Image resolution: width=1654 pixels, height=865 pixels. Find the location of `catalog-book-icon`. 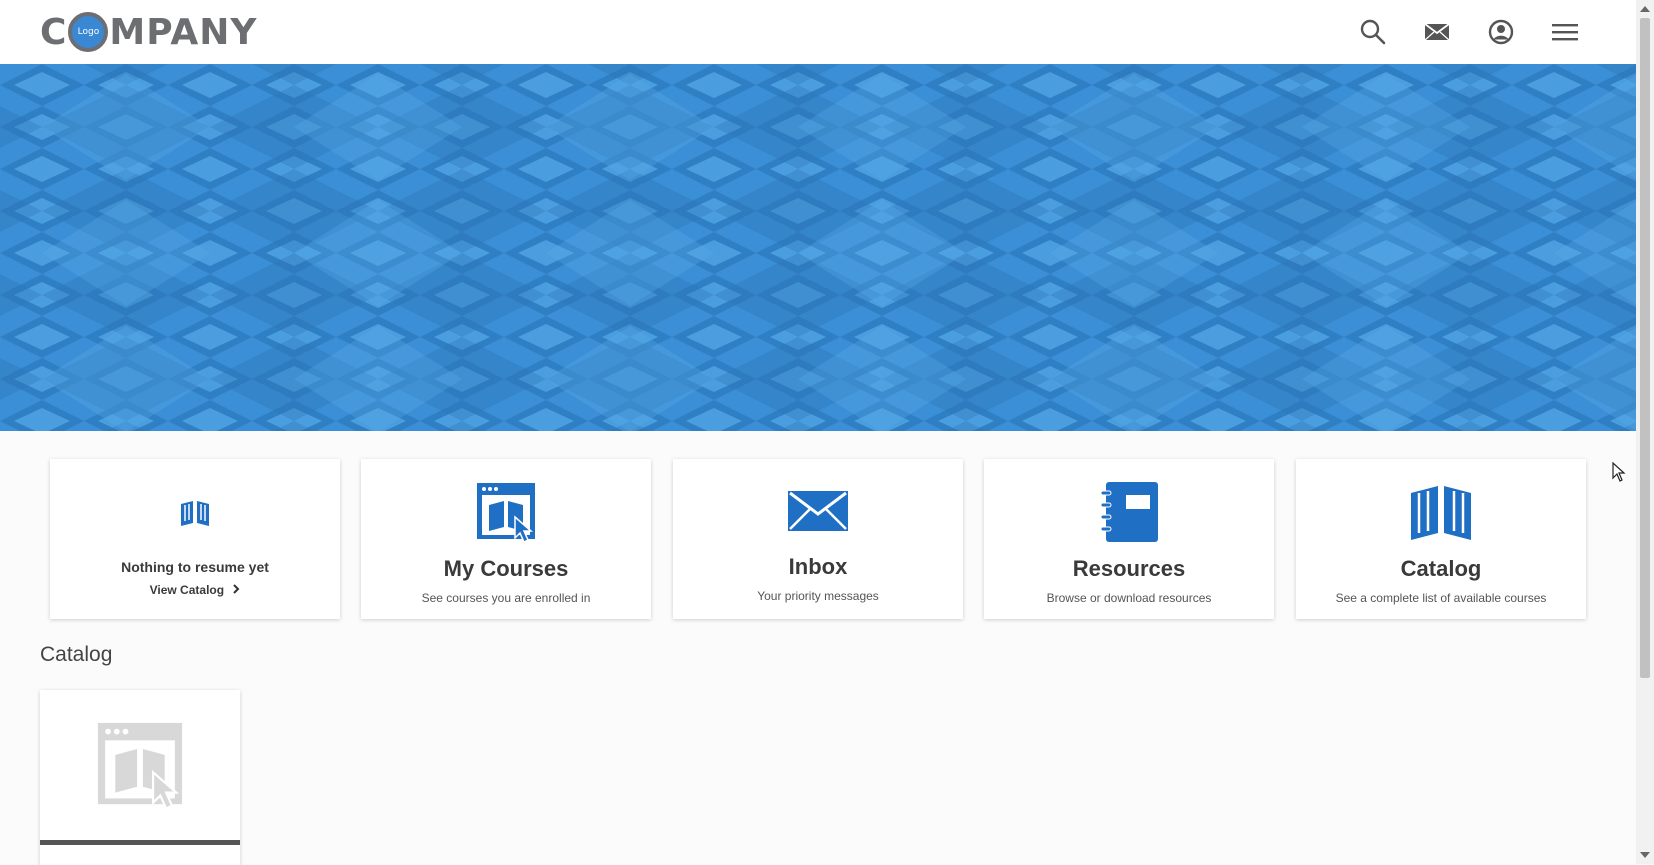

catalog-book-icon is located at coordinates (1441, 512).